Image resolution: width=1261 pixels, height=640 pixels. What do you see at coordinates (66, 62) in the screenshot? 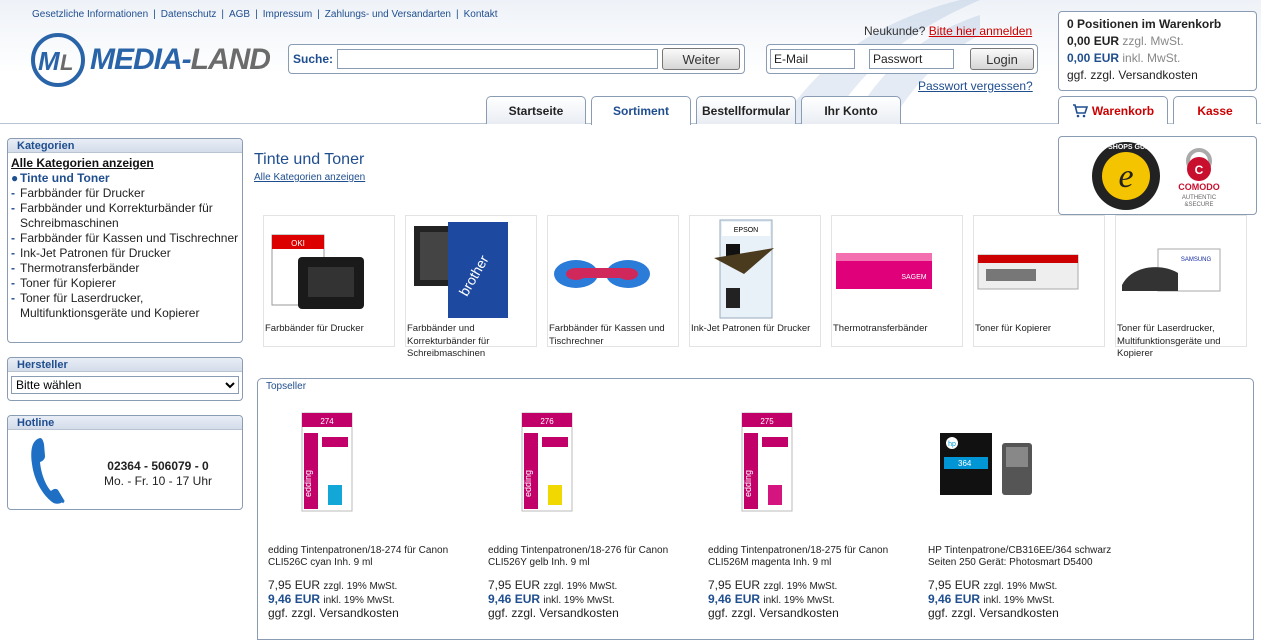
I see `svg-text: L` at bounding box center [66, 62].